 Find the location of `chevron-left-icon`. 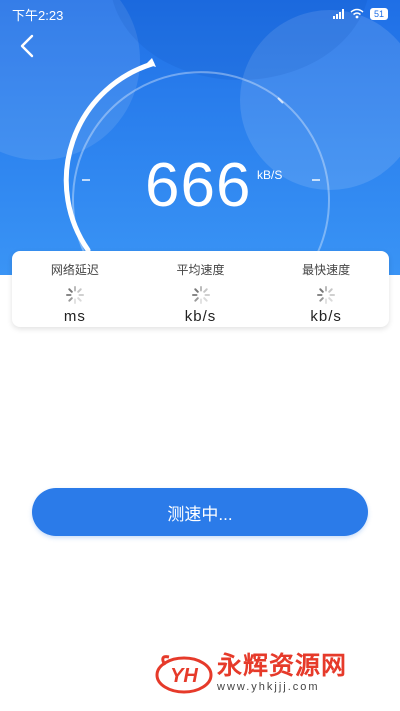

chevron-left-icon is located at coordinates (27, 46).